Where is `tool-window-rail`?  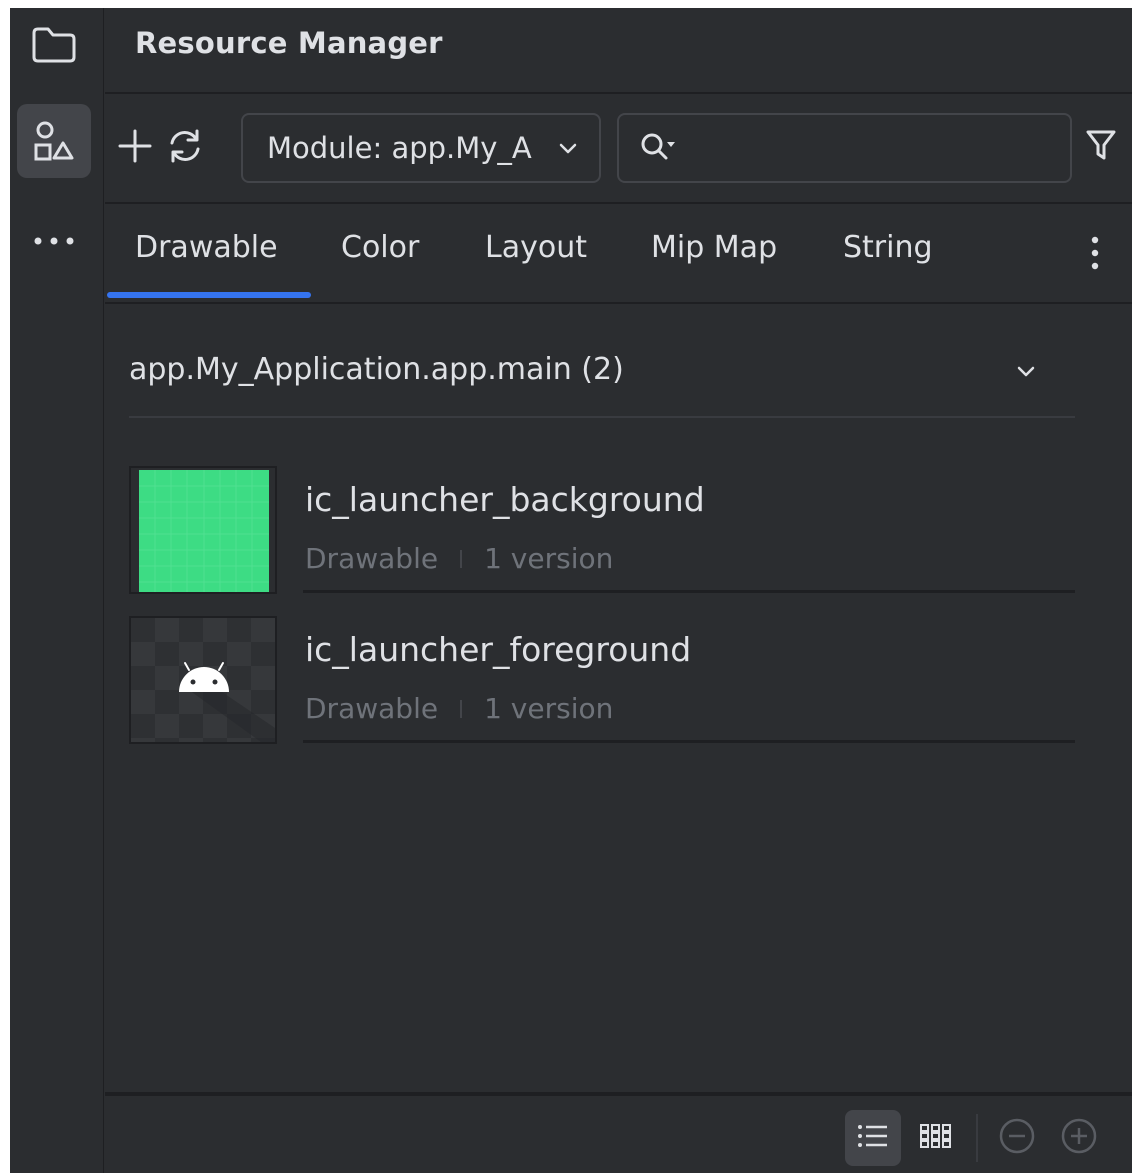
tool-window-rail is located at coordinates (57, 590).